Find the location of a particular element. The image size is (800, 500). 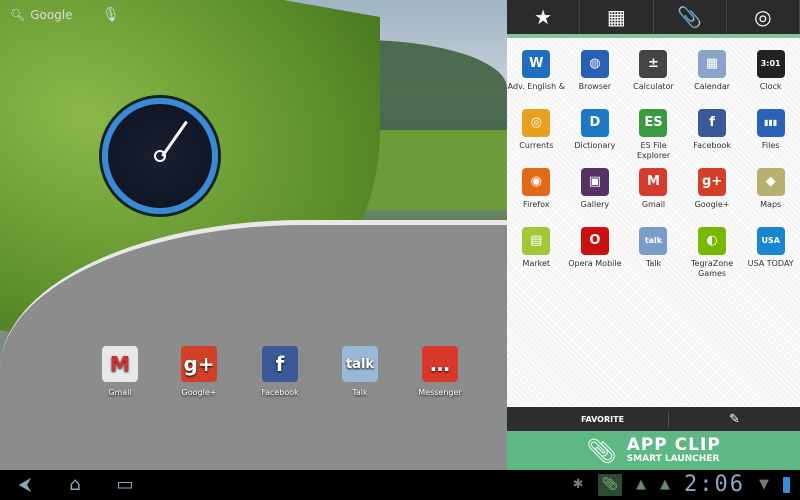

back-button: ⮜ is located at coordinates (25, 485).